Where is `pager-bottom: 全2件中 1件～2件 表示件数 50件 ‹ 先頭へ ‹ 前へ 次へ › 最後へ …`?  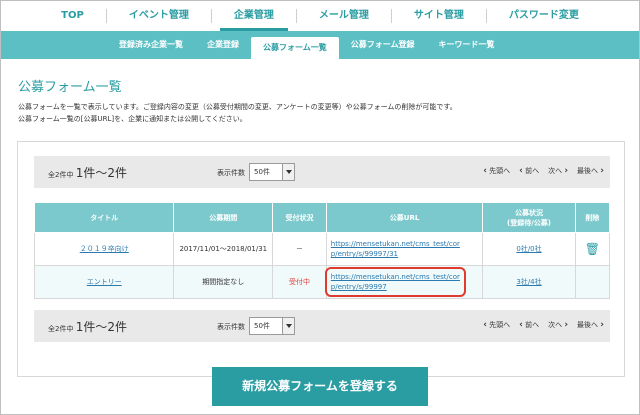 pager-bottom: 全2件中 1件～2件 表示件数 50件 ‹ 先頭へ ‹ 前へ 次へ › 最後へ … is located at coordinates (322, 326).